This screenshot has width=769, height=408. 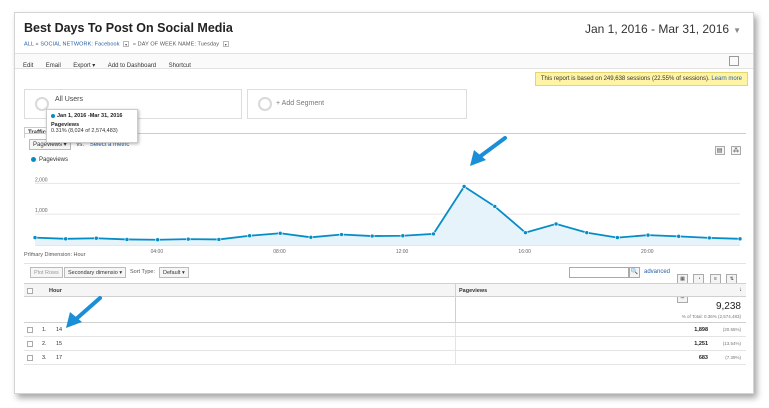 I want to click on x-tick-label: 16:00, so click(x=524, y=252).